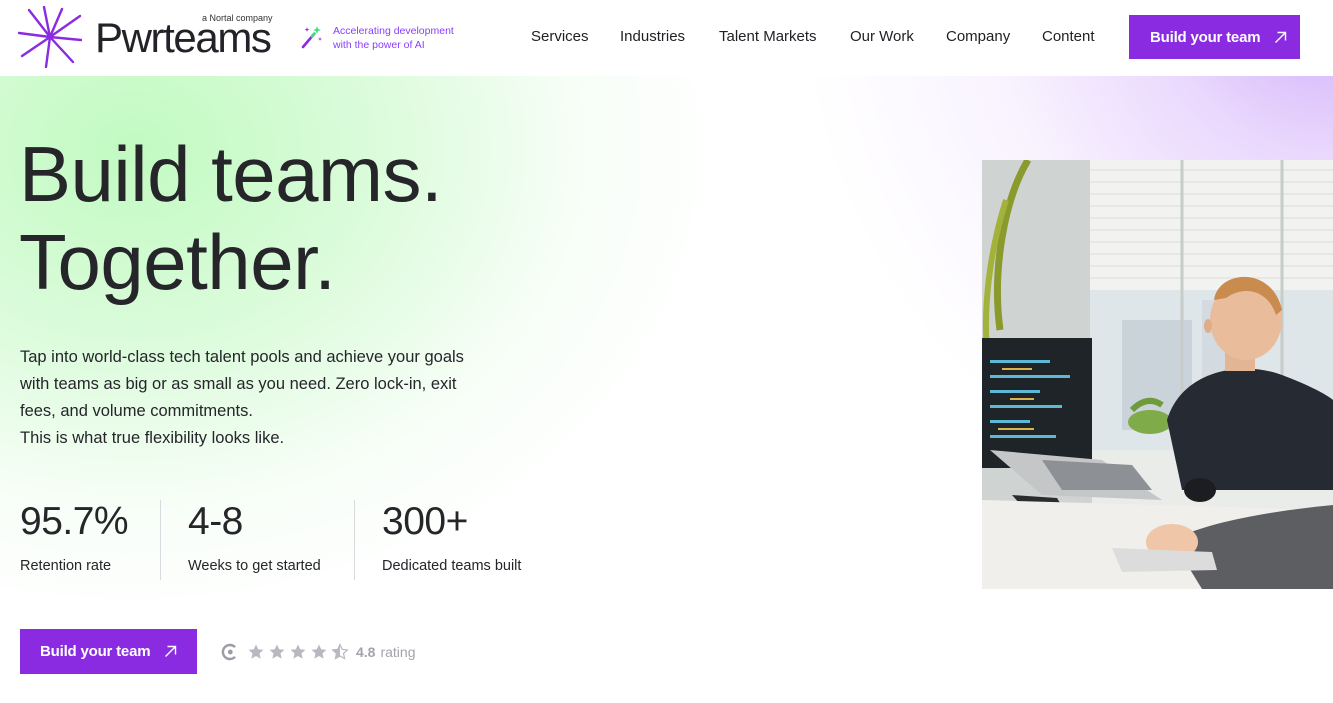 The width and height of the screenshot is (1333, 703). Describe the element at coordinates (50, 37) in the screenshot. I see `starburst-logo-icon` at that location.